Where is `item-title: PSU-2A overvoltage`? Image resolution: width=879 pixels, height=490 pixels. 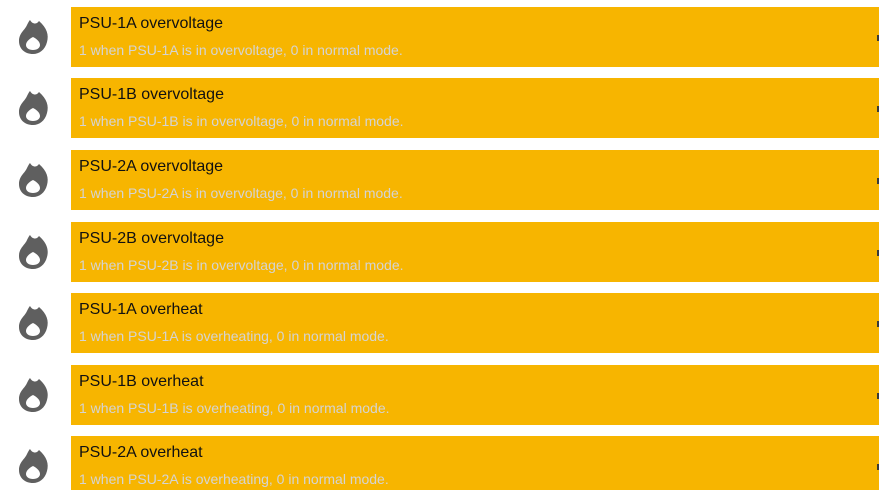 item-title: PSU-2A overvoltage is located at coordinates (151, 166).